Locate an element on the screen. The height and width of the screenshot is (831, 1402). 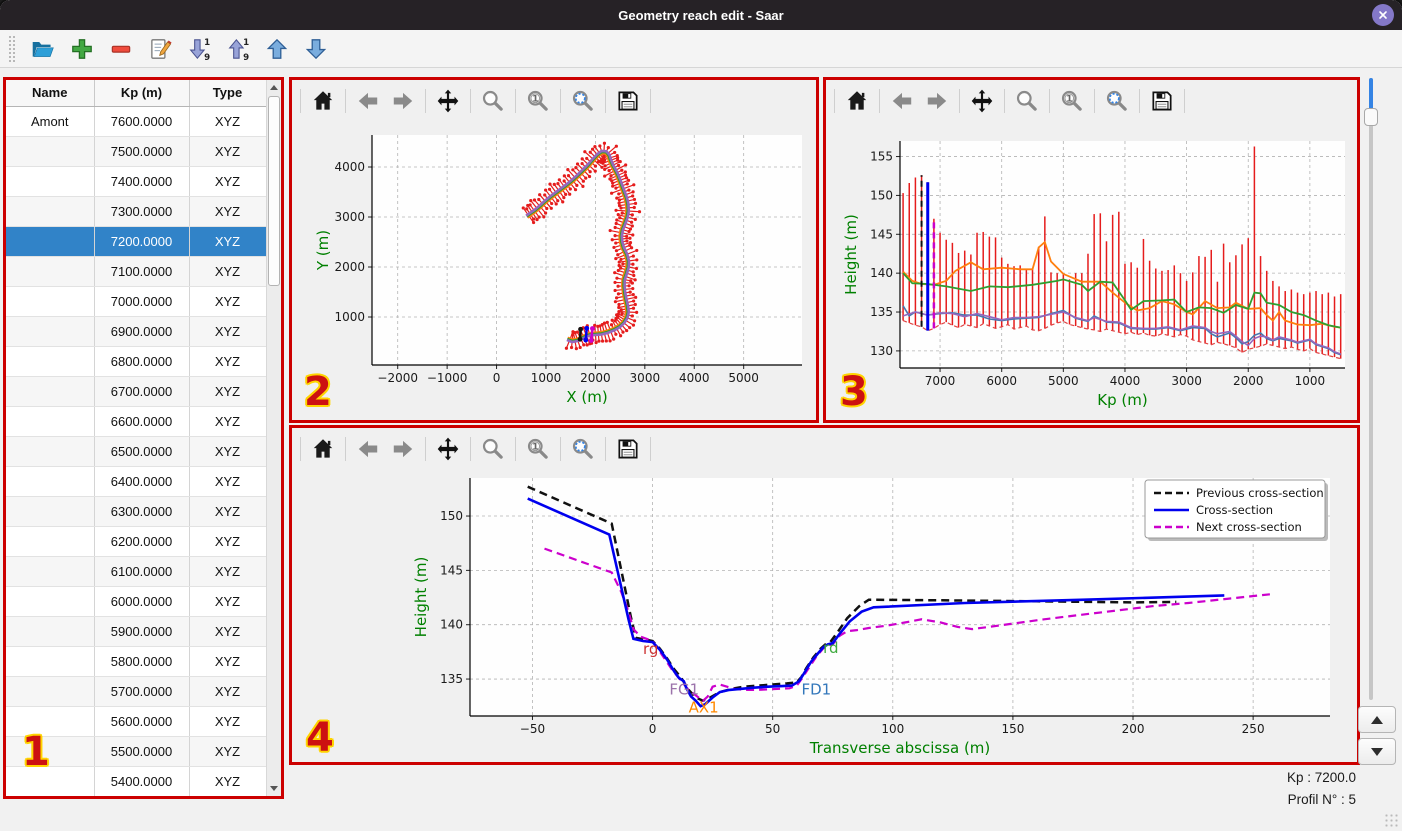
remove-row-icon is located at coordinates (121, 49).